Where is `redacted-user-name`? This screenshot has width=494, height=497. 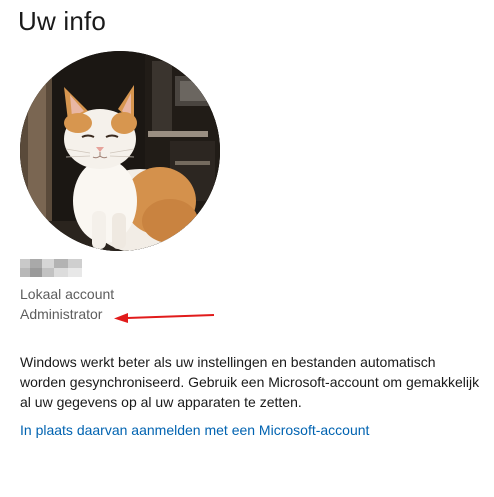 redacted-user-name is located at coordinates (51, 268).